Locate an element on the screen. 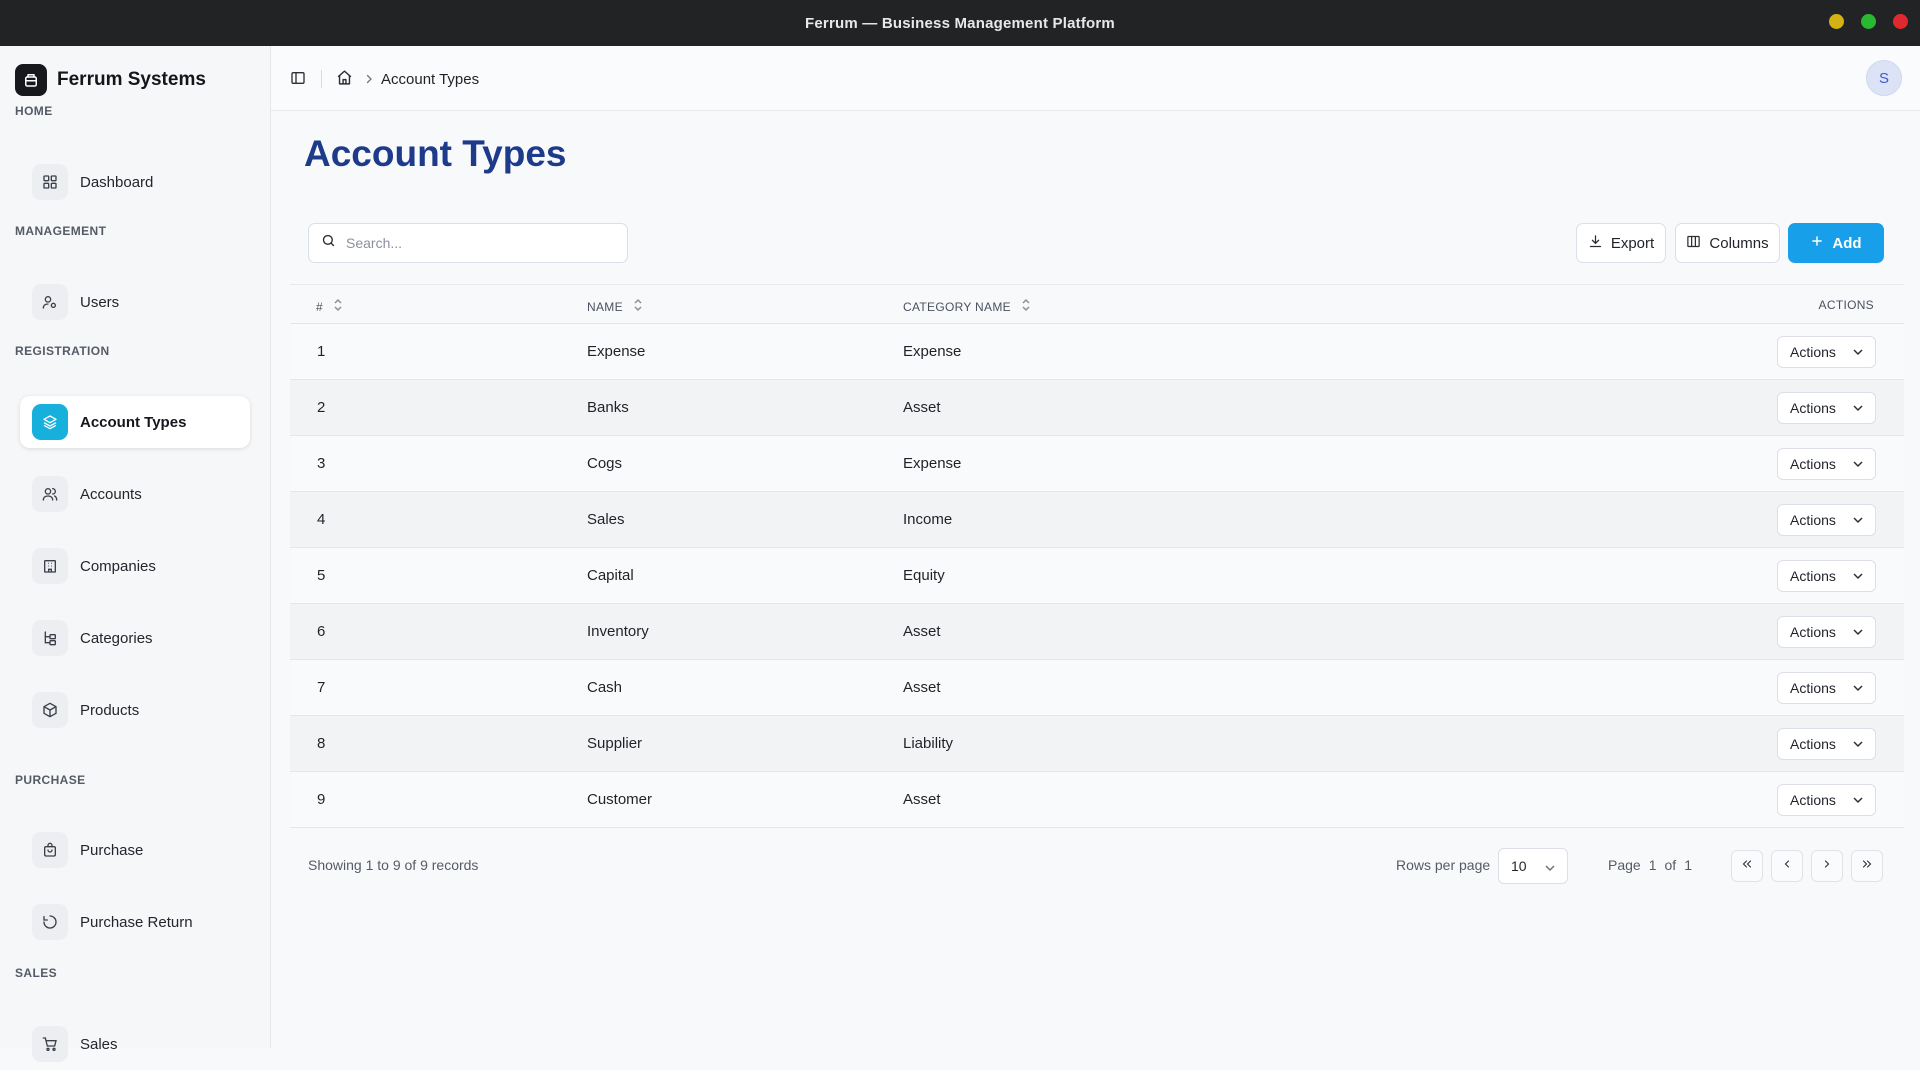 The width and height of the screenshot is (1920, 1070). home-icon is located at coordinates (344, 80).